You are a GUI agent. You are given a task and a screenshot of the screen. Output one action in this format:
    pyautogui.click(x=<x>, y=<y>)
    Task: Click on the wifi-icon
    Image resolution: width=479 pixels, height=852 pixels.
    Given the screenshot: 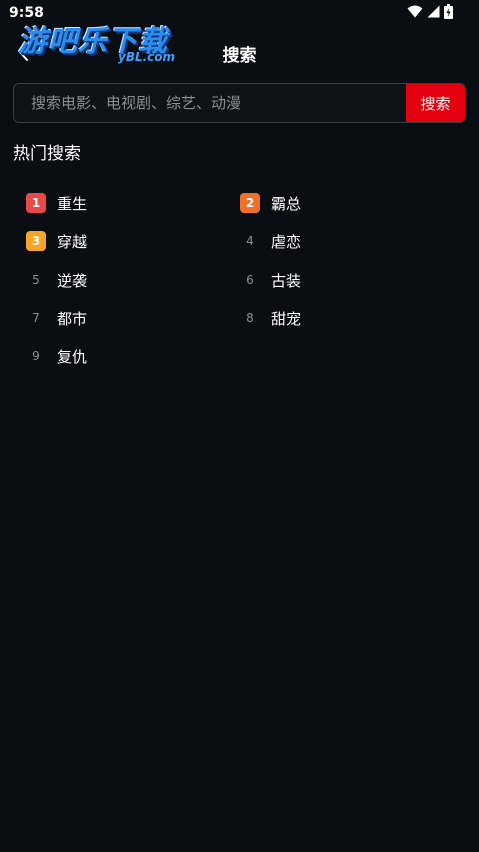 What is the action you would take?
    pyautogui.click(x=415, y=11)
    